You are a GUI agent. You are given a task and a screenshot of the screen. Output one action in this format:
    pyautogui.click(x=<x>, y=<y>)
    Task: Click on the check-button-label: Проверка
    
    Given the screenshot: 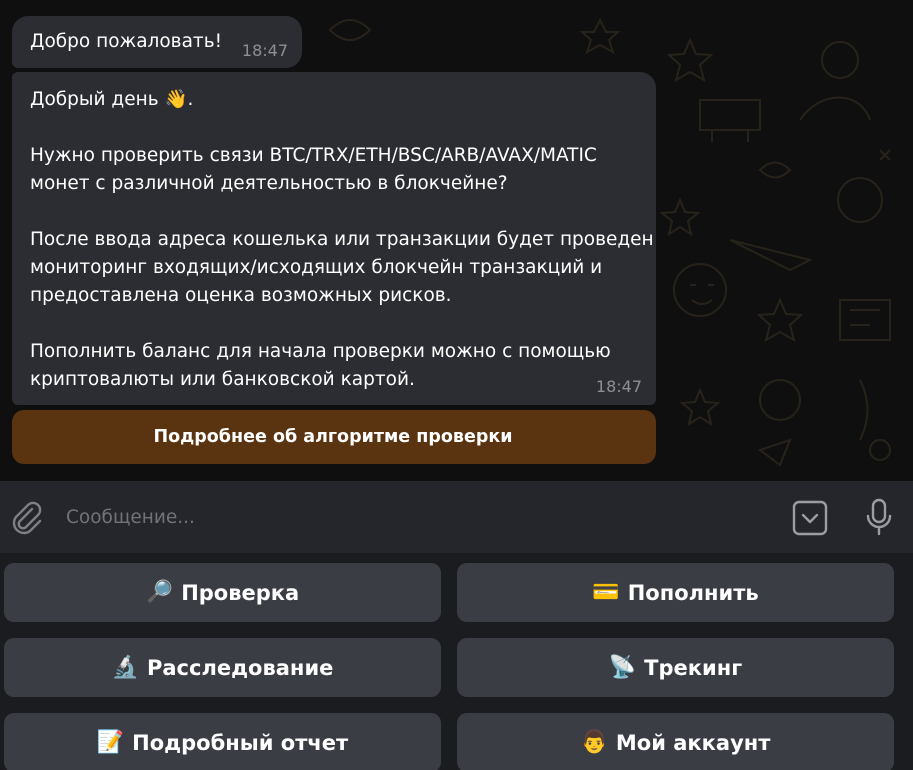 What is the action you would take?
    pyautogui.click(x=240, y=592)
    